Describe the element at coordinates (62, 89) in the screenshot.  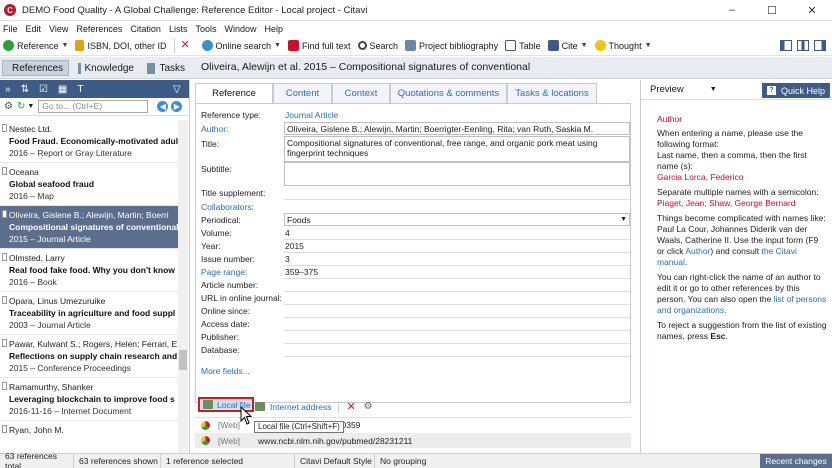
I see `grid-icon: ▦` at that location.